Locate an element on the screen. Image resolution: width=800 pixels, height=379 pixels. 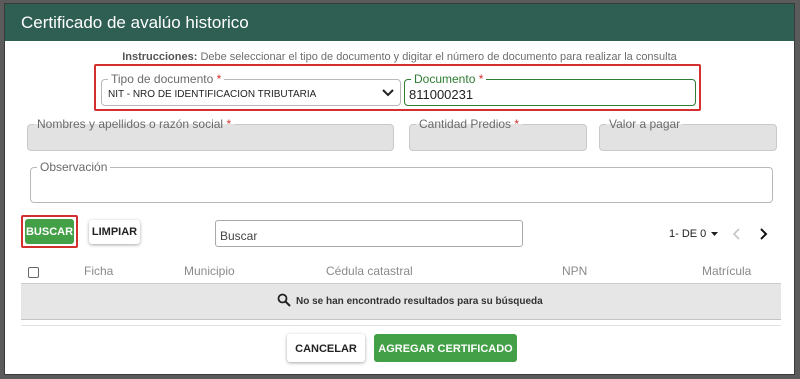
clear-button: LIMPIAR is located at coordinates (114, 232).